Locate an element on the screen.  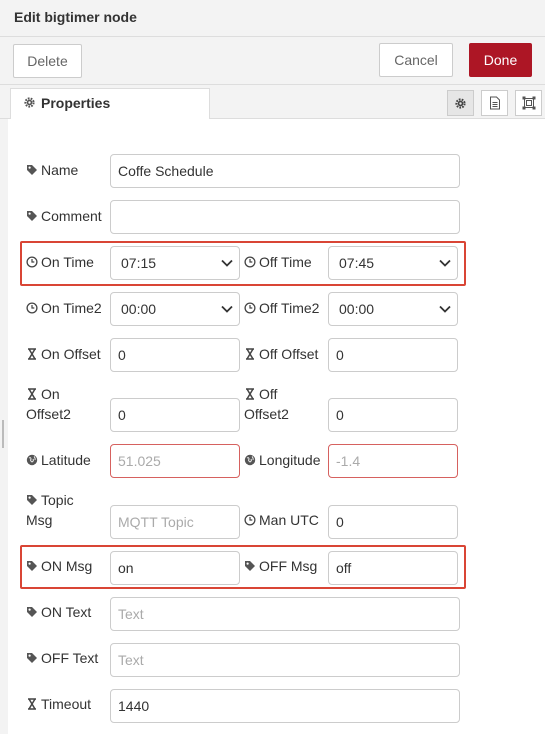
off-time2-label: Off Time2 is located at coordinates (281, 308).